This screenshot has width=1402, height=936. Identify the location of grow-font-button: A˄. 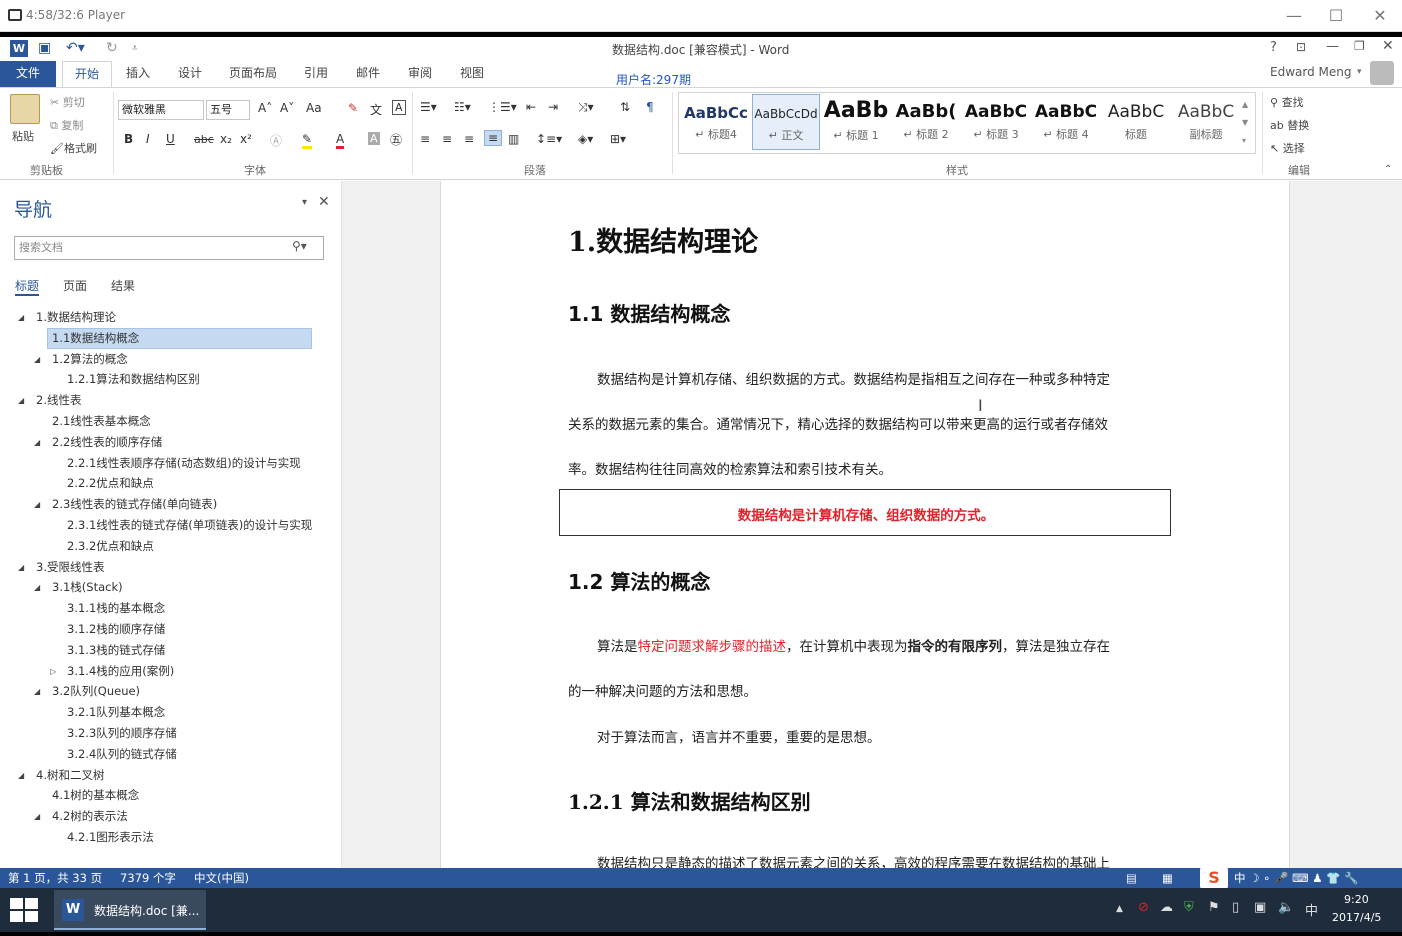
(265, 108).